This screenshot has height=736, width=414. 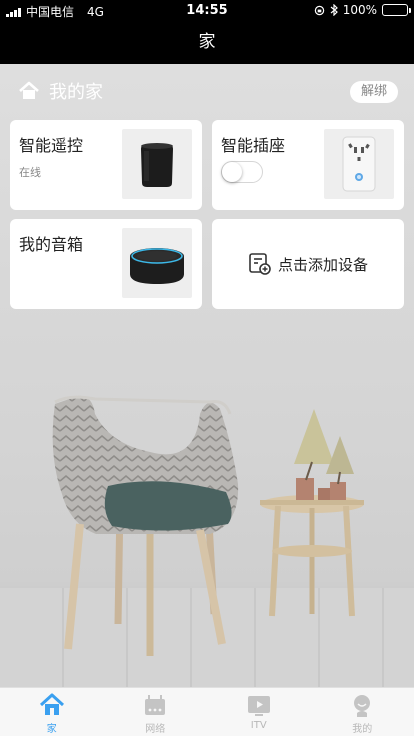 I want to click on tab-network: 网络, so click(x=156, y=712).